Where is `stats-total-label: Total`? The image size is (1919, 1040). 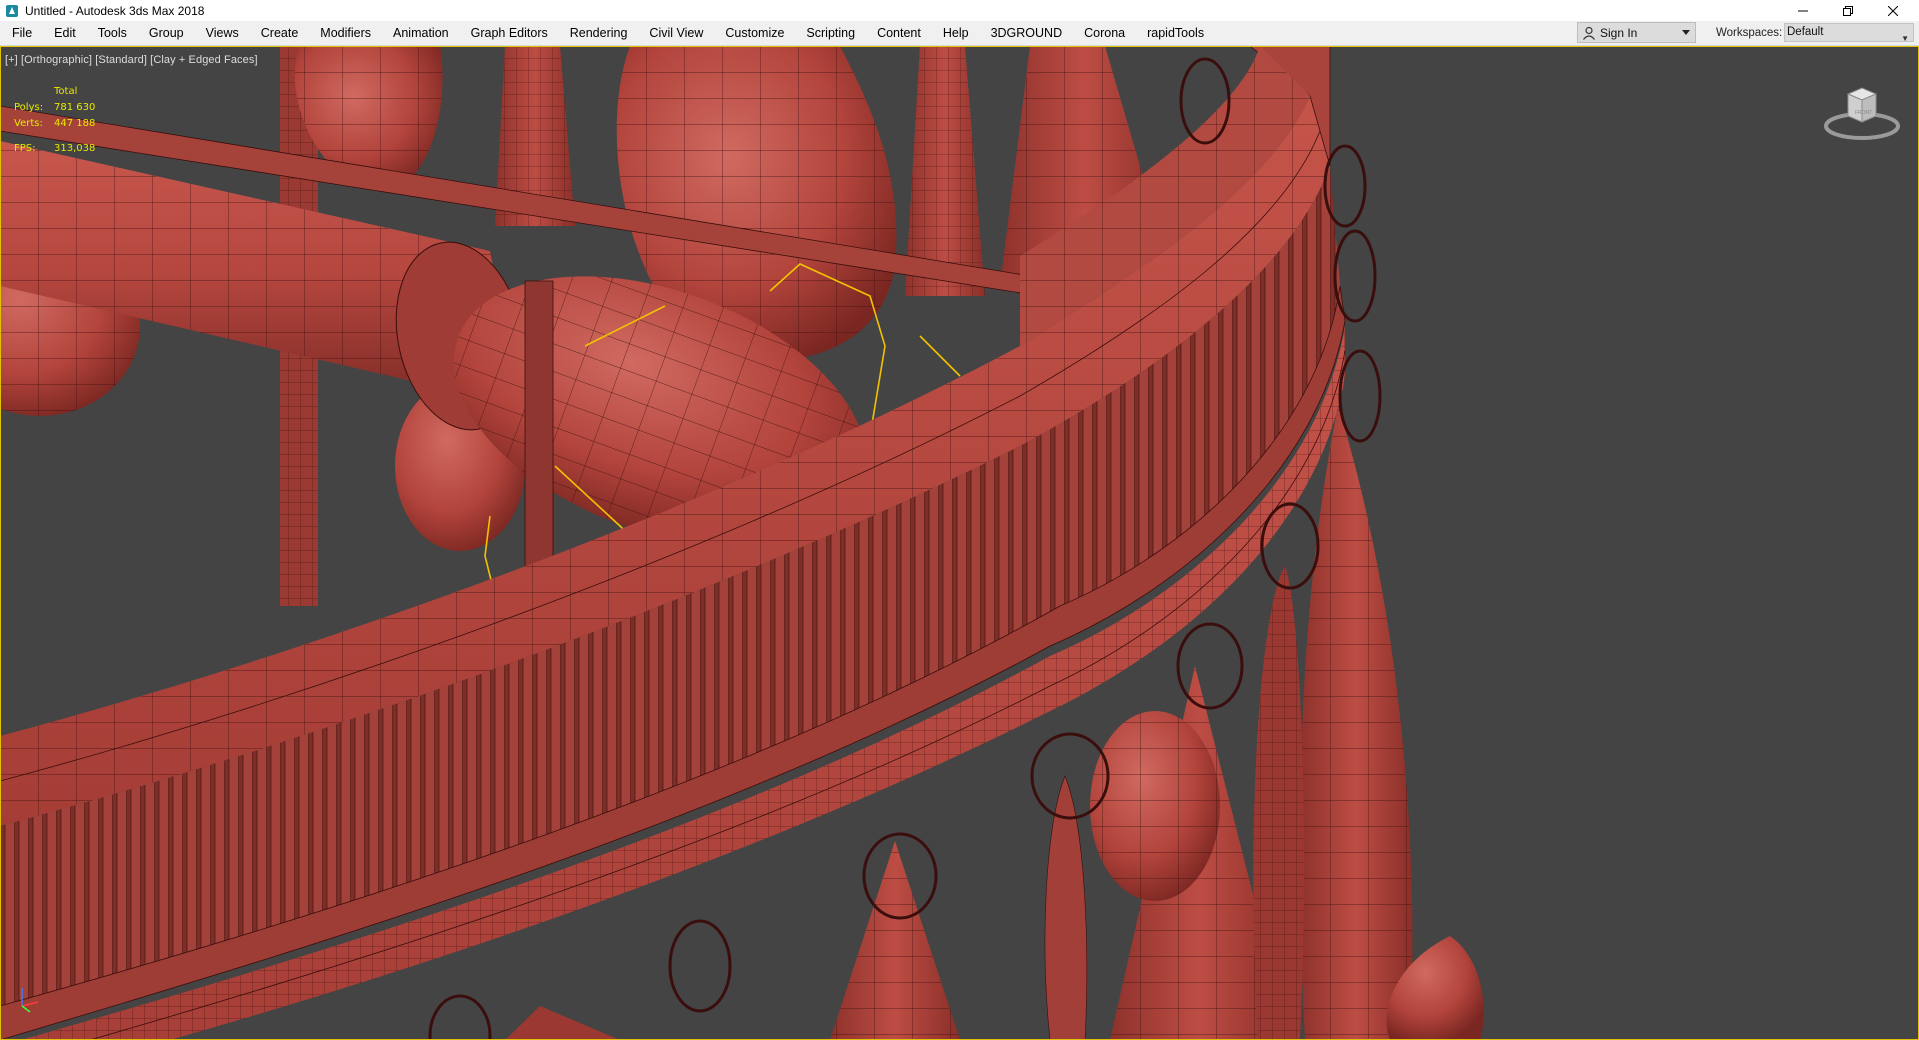
stats-total-label: Total is located at coordinates (66, 91).